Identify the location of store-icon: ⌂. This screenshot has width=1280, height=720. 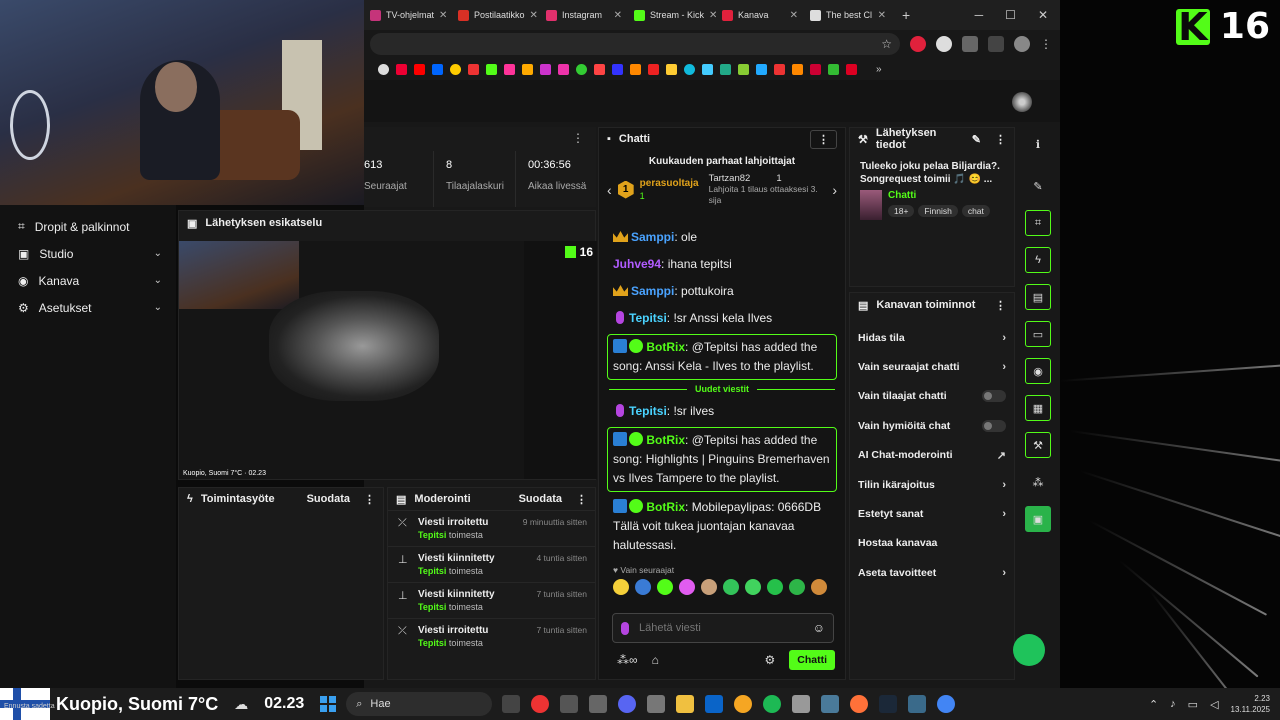
(655, 660).